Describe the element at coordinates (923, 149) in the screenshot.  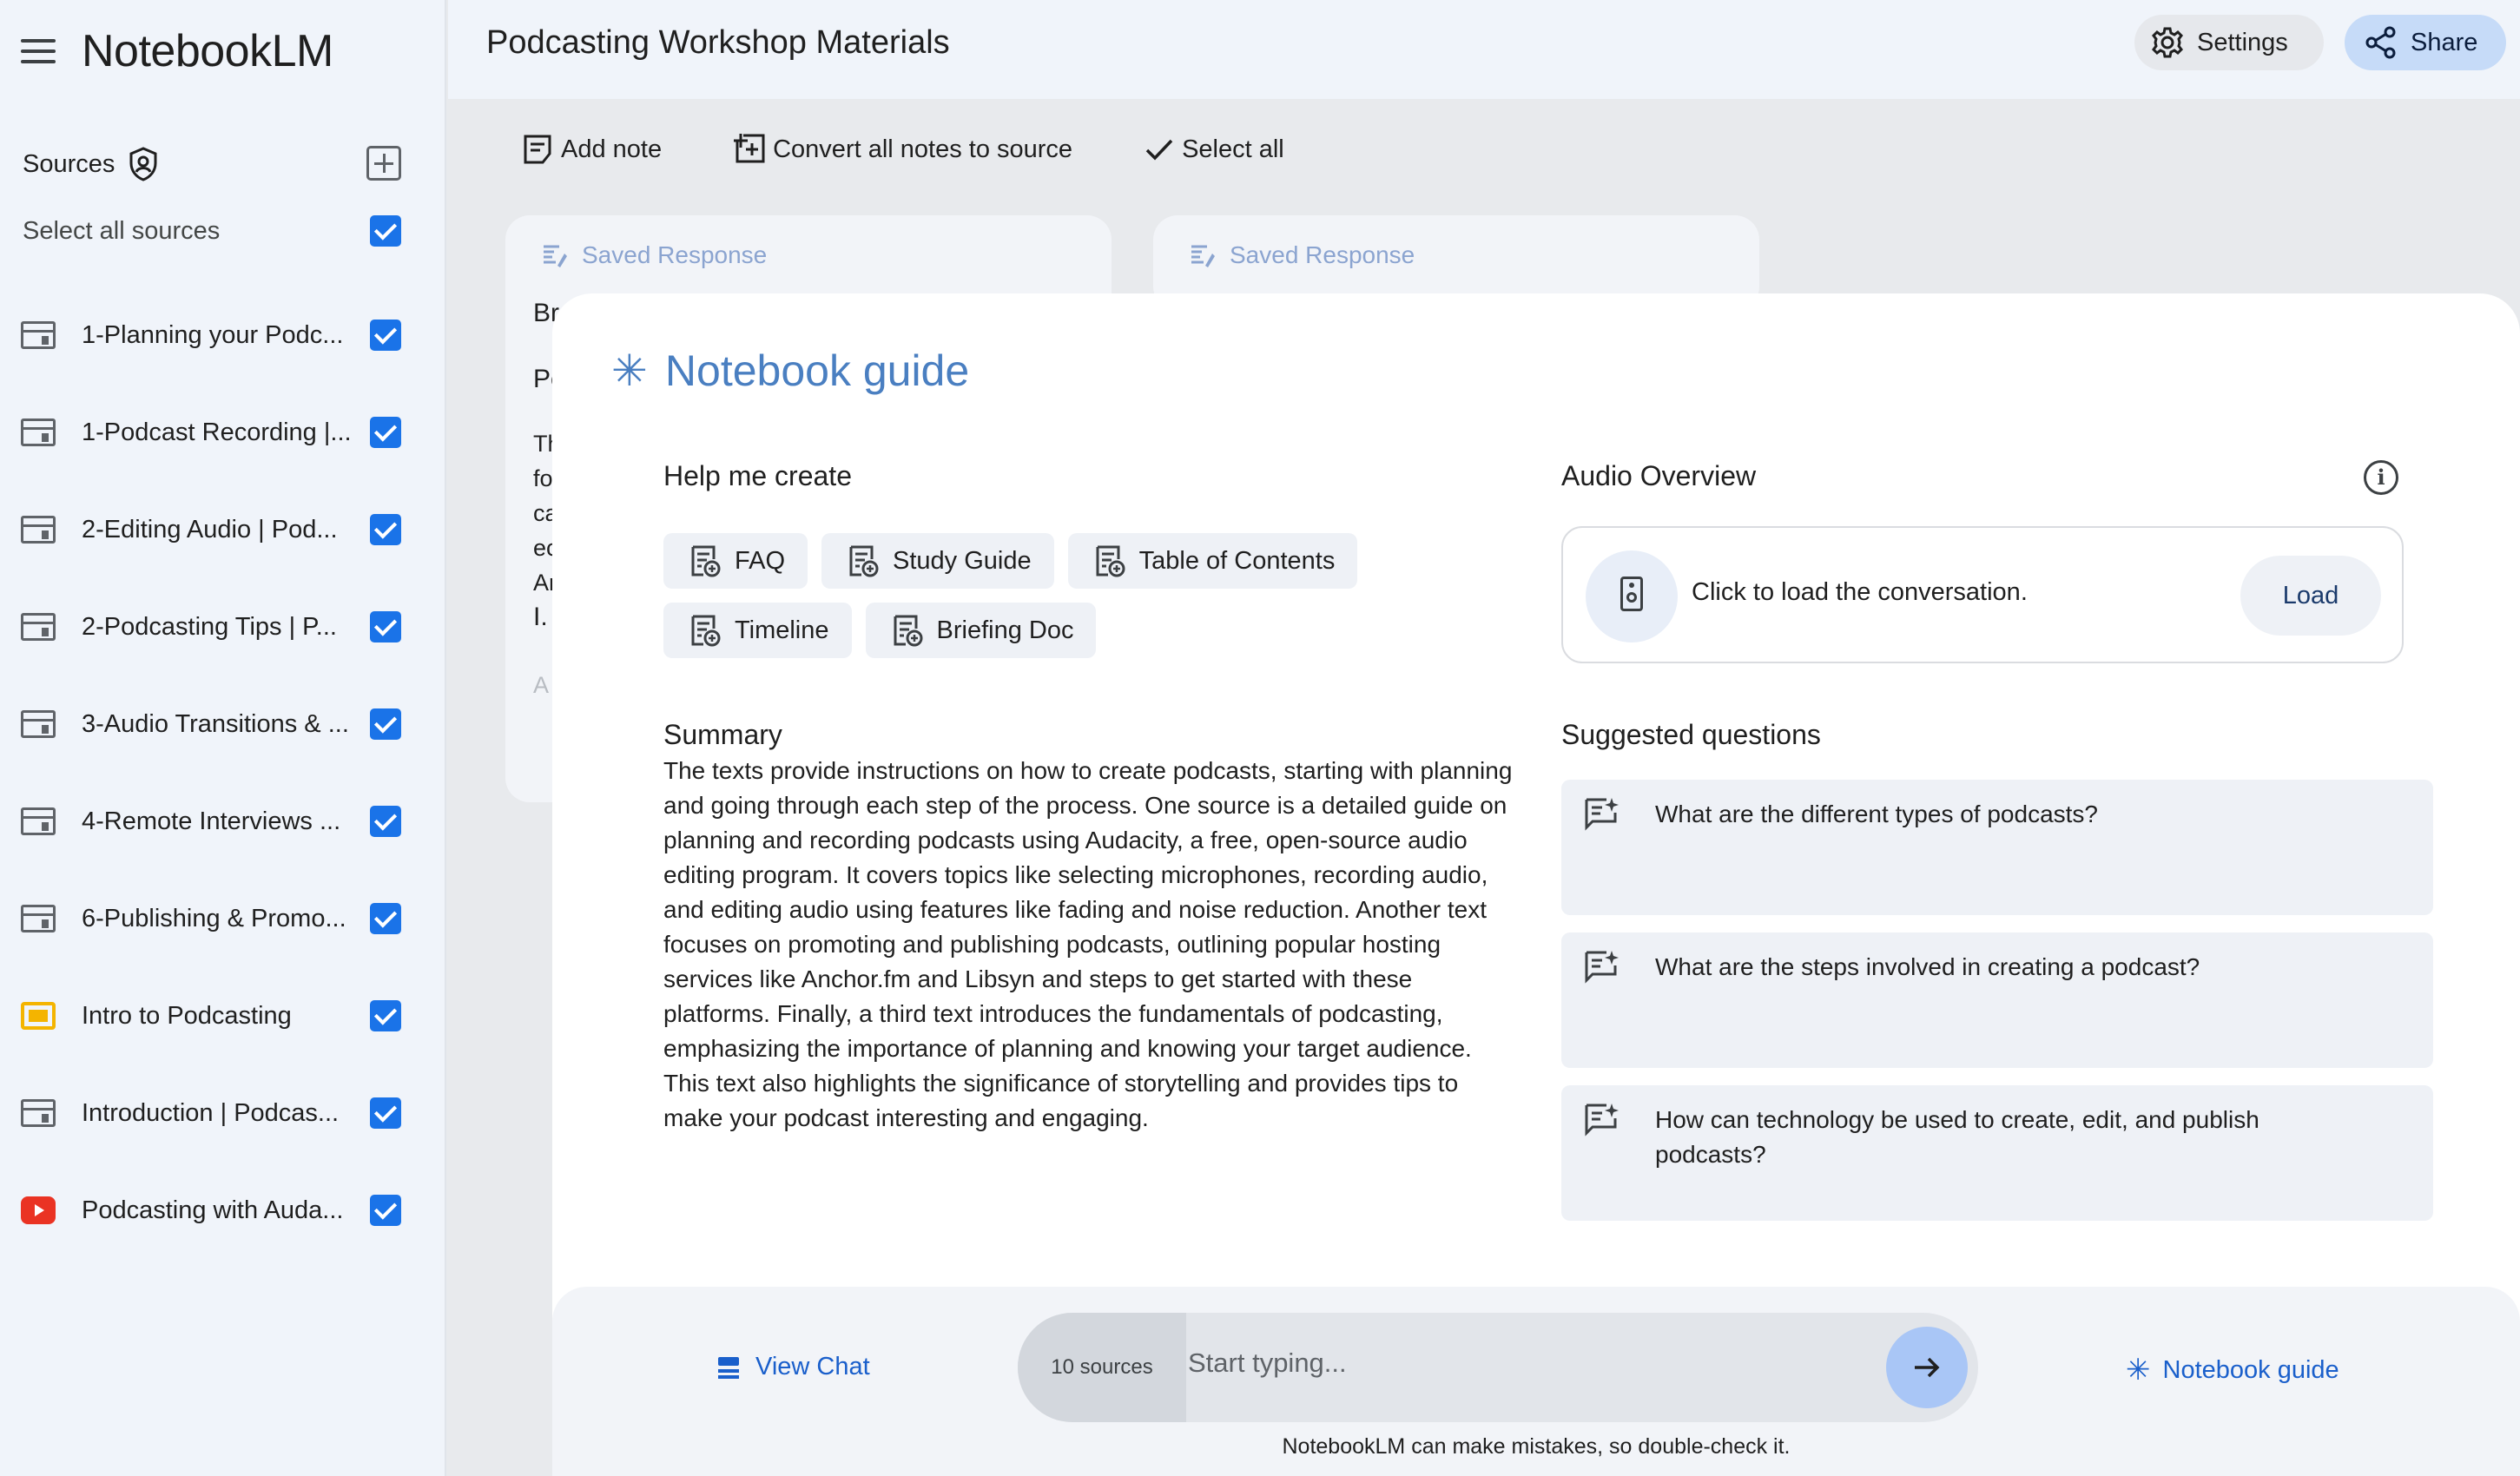
I see `convert-notes-label: Convert all notes to source` at that location.